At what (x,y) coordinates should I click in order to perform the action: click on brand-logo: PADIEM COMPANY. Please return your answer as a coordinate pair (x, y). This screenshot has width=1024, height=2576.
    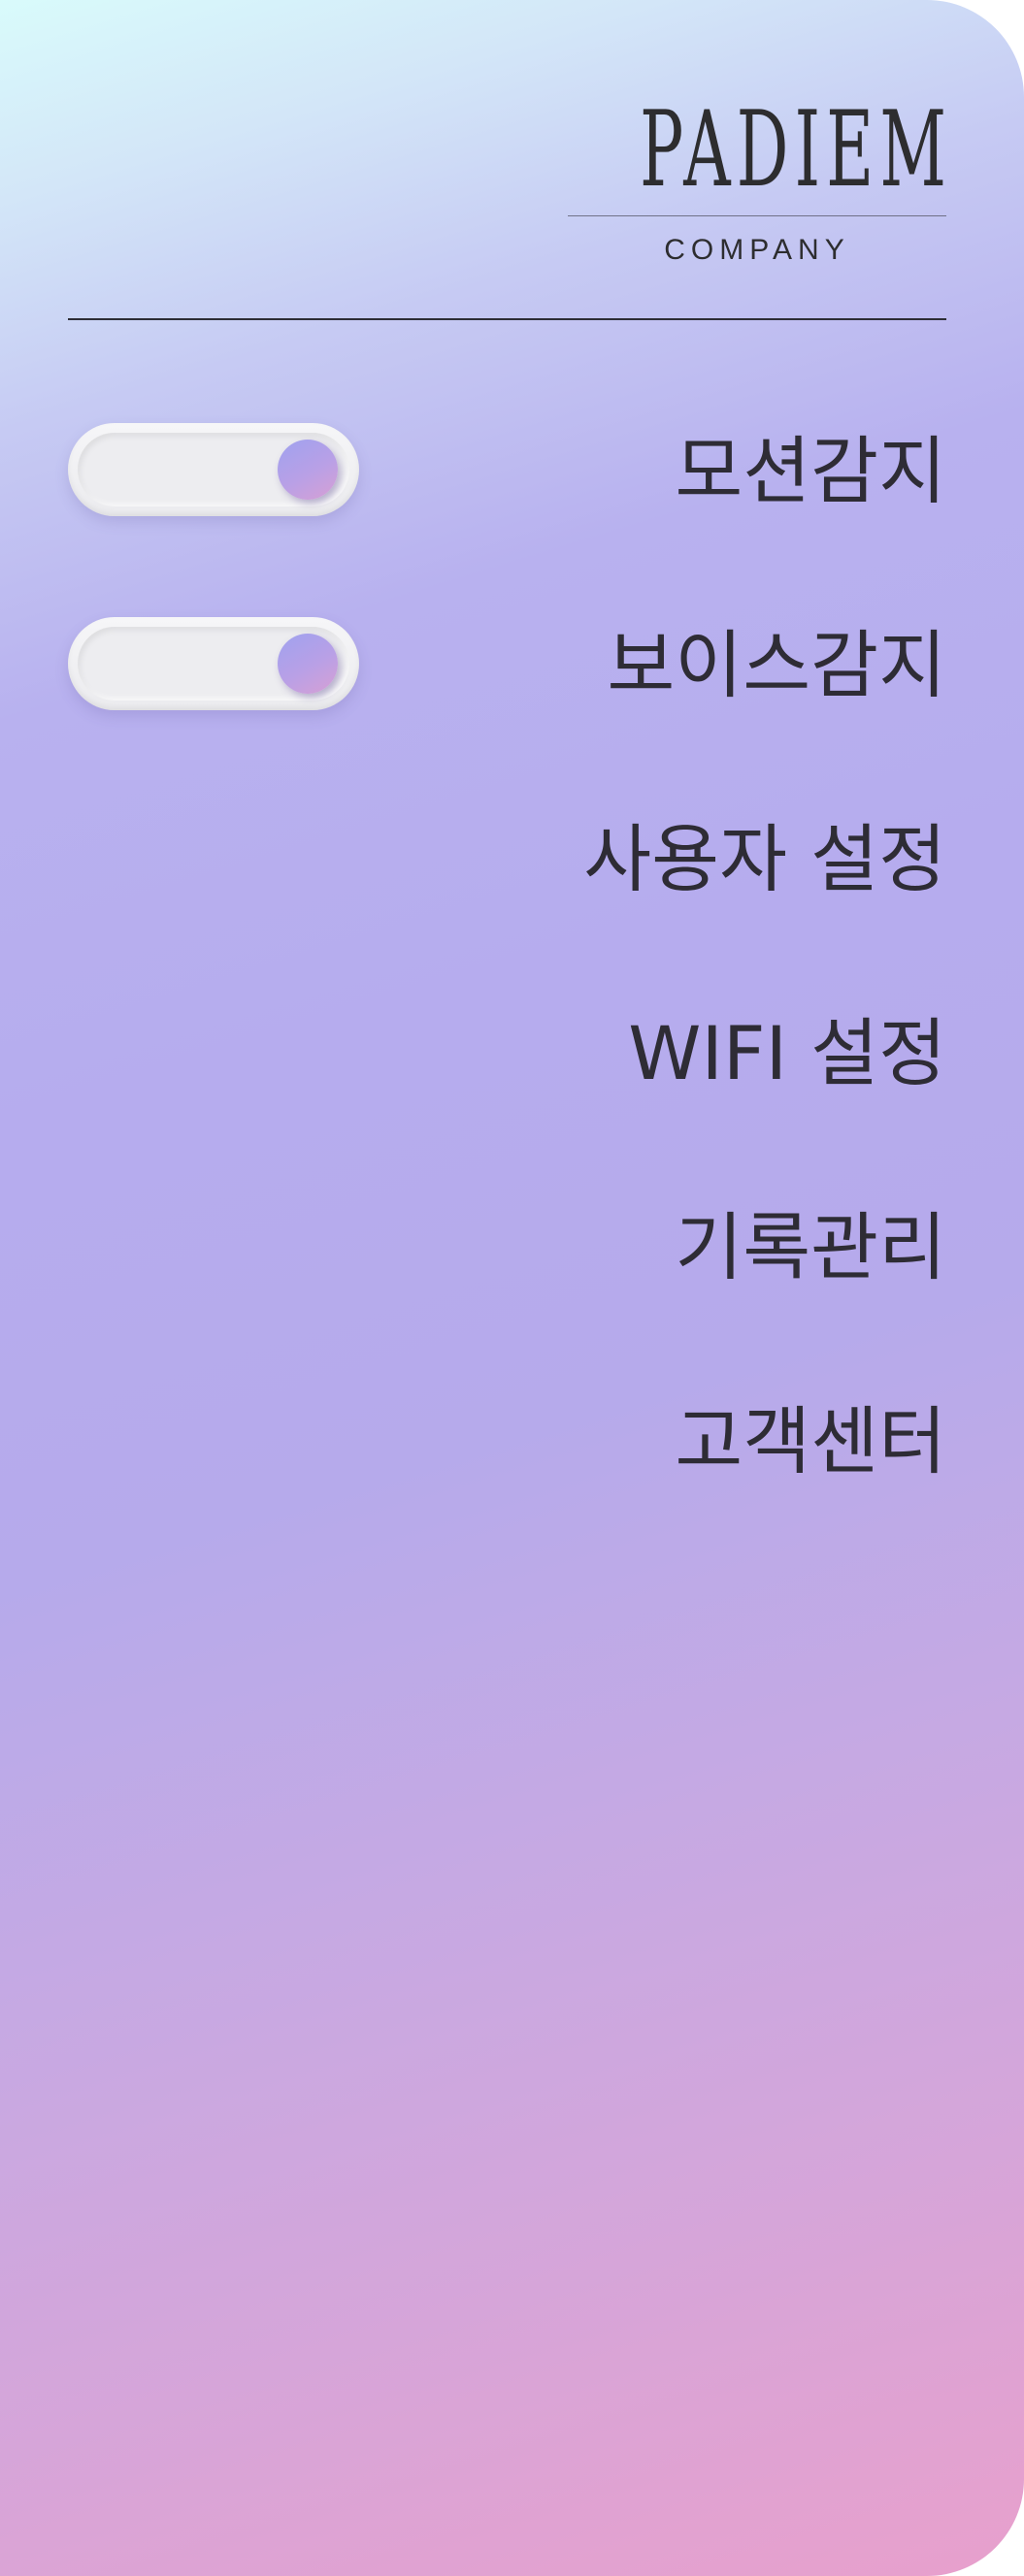
    Looking at the image, I should click on (757, 182).